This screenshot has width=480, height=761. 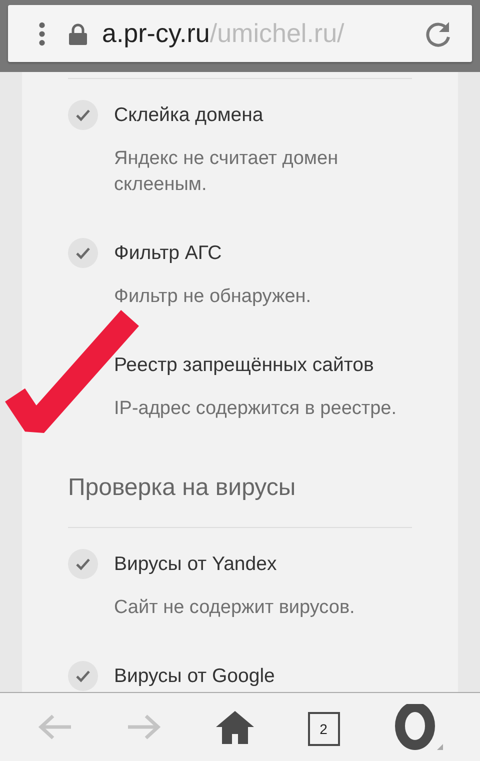 I want to click on check-title: Реестр запрещённых сайтов, so click(x=244, y=365).